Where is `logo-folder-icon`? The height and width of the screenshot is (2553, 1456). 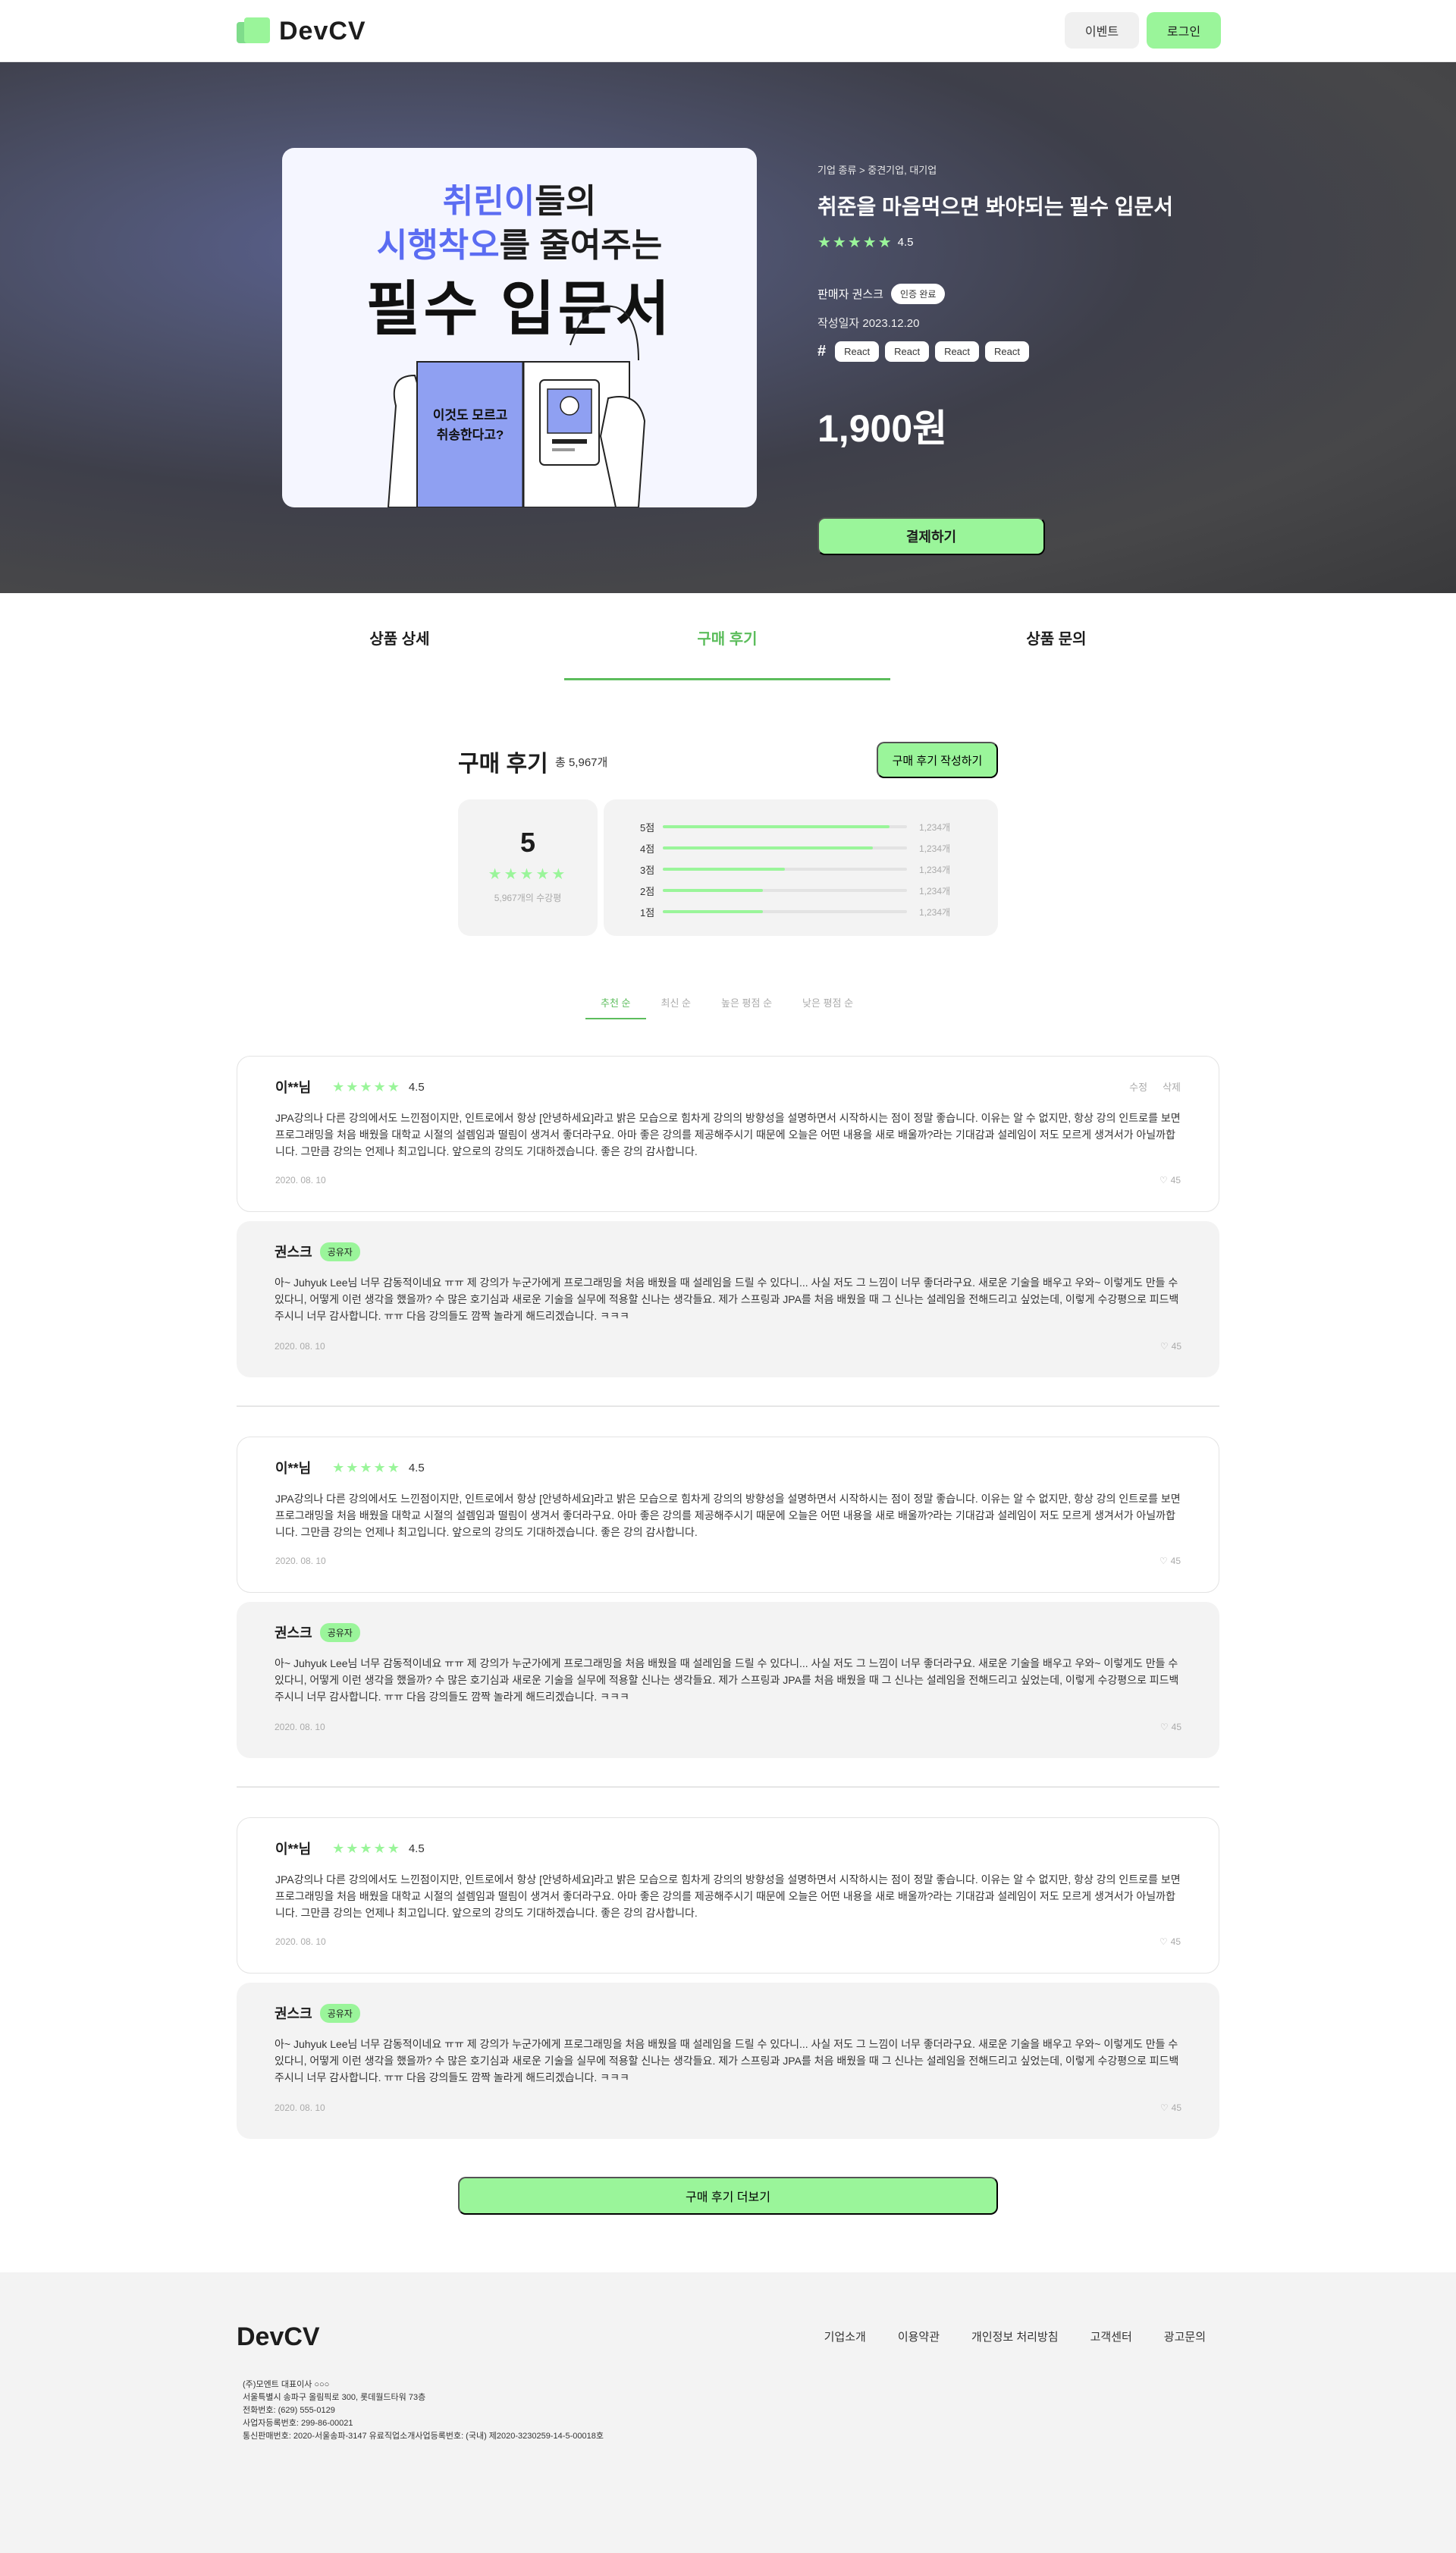 logo-folder-icon is located at coordinates (254, 31).